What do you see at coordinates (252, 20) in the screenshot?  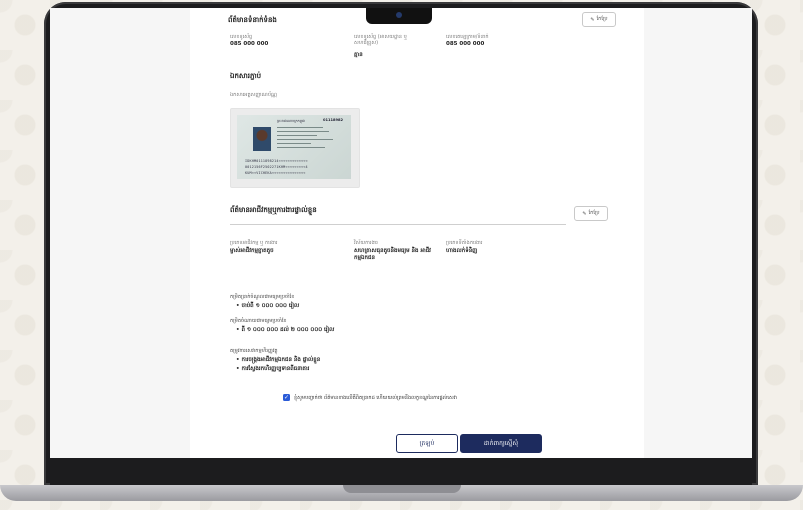 I see `contact-section-title: ព័ត៌មានទំនាក់ទំនង` at bounding box center [252, 20].